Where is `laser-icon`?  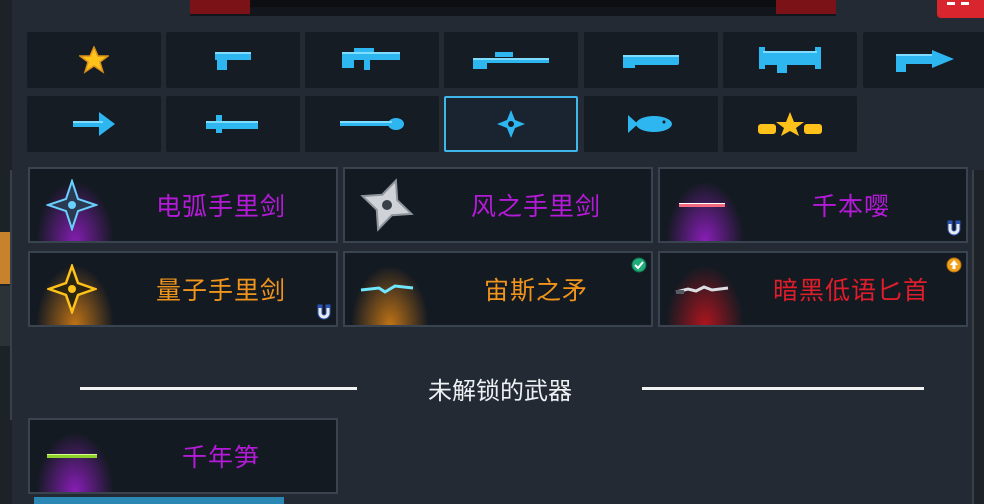 laser-icon is located at coordinates (924, 61).